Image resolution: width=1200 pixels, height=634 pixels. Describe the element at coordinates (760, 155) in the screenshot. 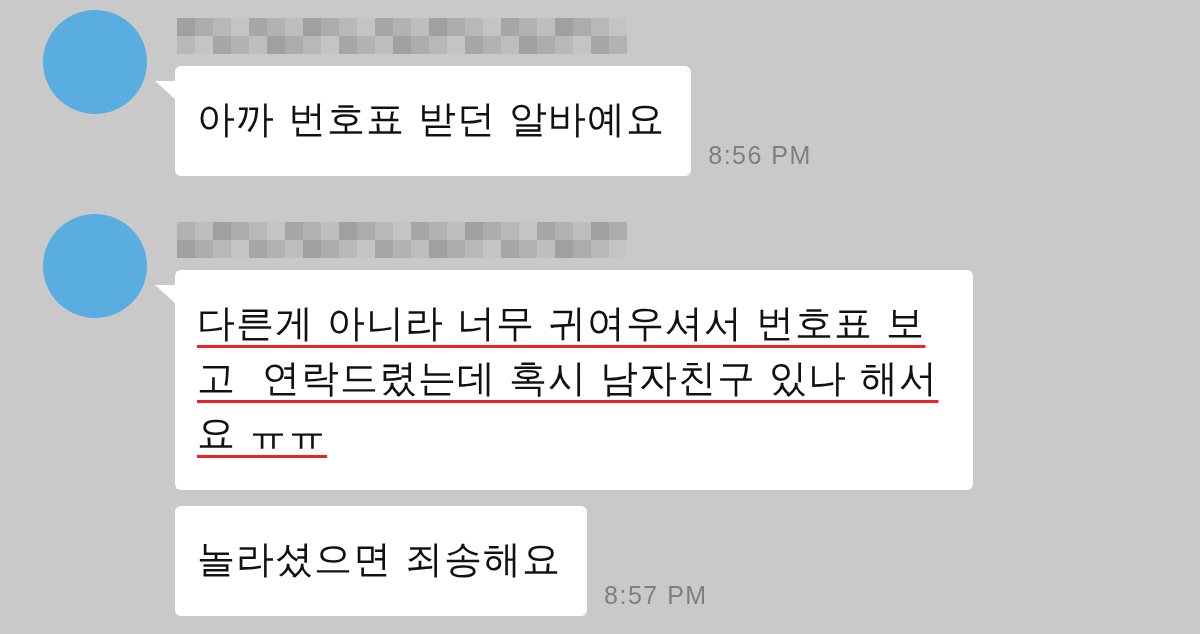

I see `timestamp: 8:56 PM` at that location.